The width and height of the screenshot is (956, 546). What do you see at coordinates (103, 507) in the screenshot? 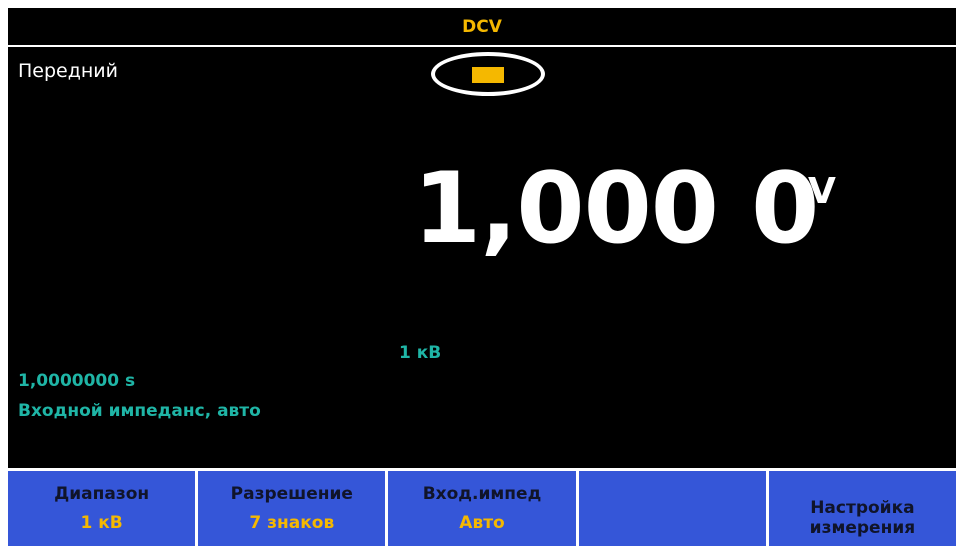
I see `softkey-range: Диапазон 1 кВ` at bounding box center [103, 507].